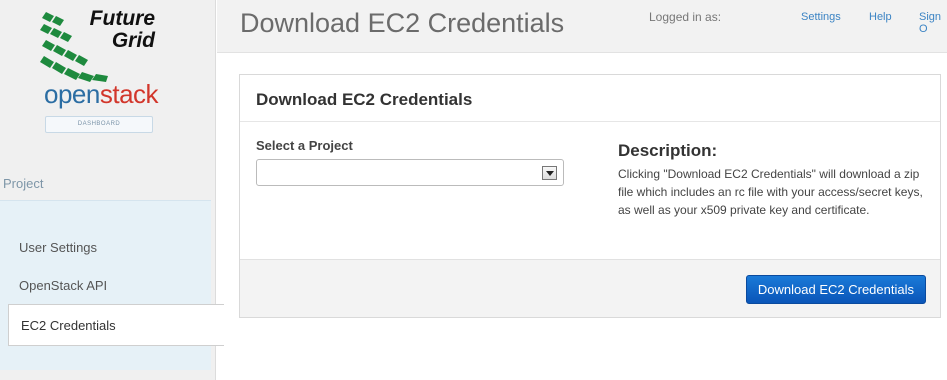 Image resolution: width=947 pixels, height=380 pixels. Describe the element at coordinates (590, 288) in the screenshot. I see `panel-footer: Download EC2 Credentials` at that location.